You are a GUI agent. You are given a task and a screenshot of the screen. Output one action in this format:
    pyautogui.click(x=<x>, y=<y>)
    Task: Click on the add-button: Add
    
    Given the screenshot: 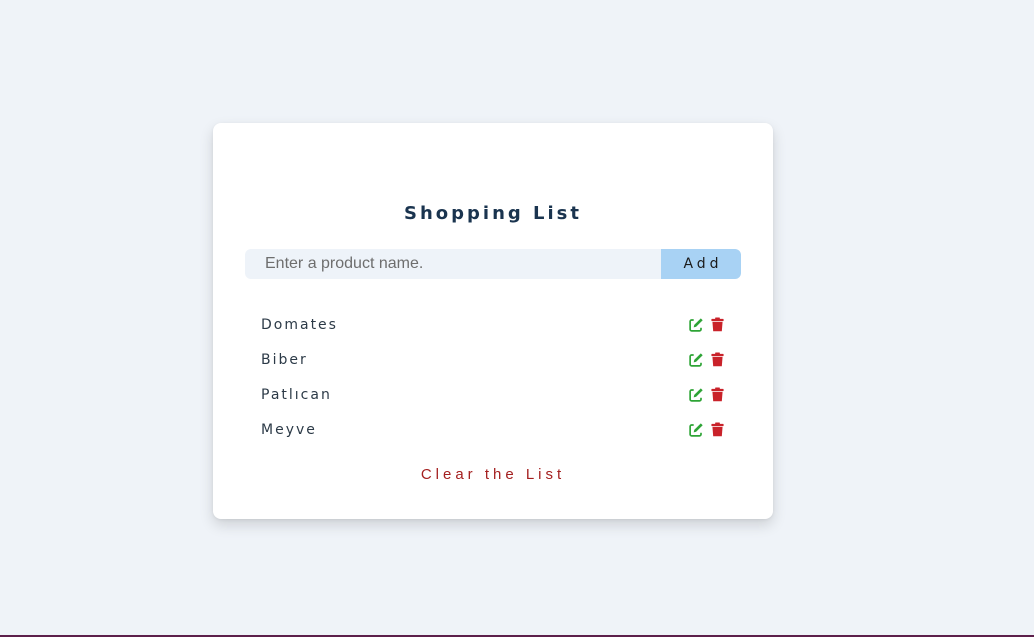 What is the action you would take?
    pyautogui.click(x=701, y=264)
    